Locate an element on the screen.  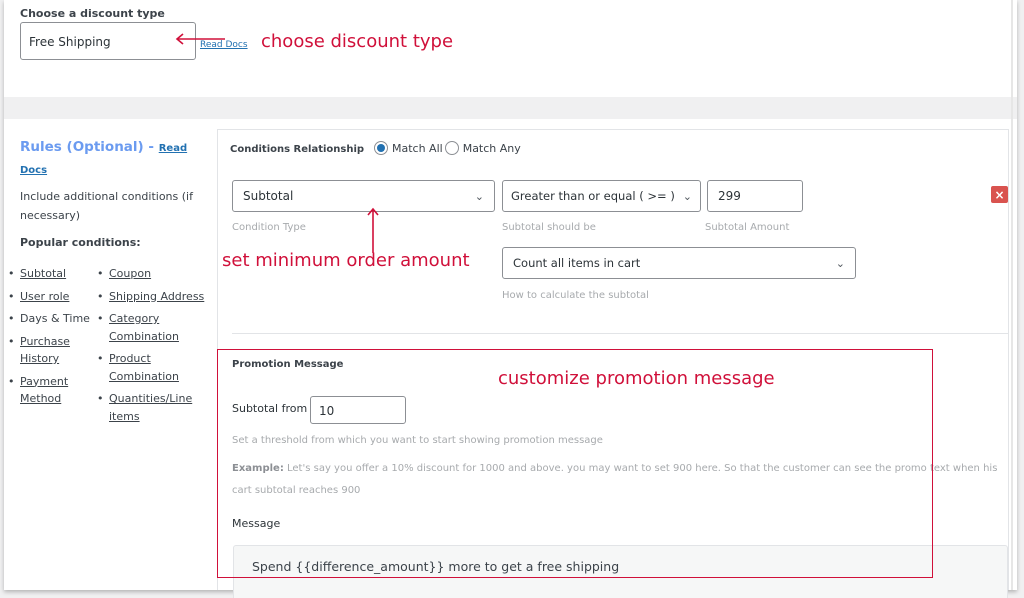
match-any-radio is located at coordinates (451, 148).